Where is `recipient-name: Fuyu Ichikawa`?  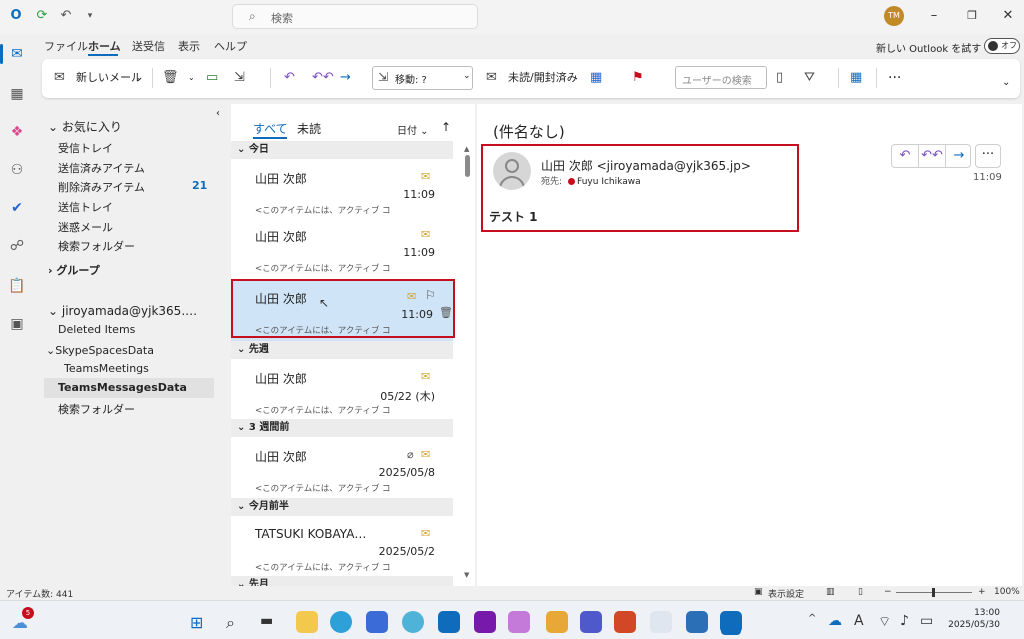 recipient-name: Fuyu Ichikawa is located at coordinates (609, 182).